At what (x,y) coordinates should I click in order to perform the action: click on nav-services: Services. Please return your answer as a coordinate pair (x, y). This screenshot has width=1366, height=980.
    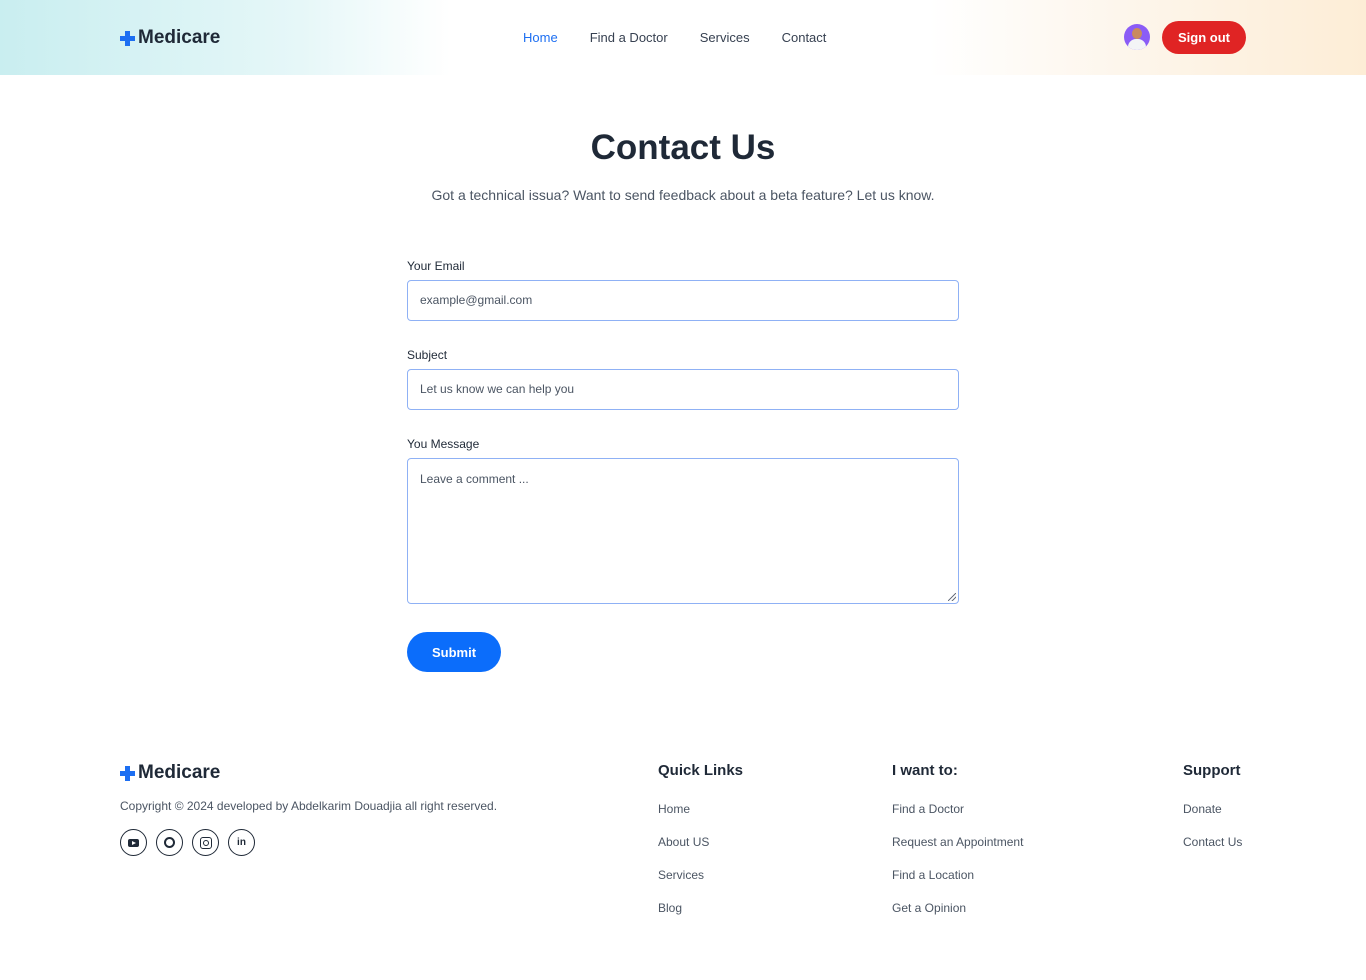
    Looking at the image, I should click on (725, 37).